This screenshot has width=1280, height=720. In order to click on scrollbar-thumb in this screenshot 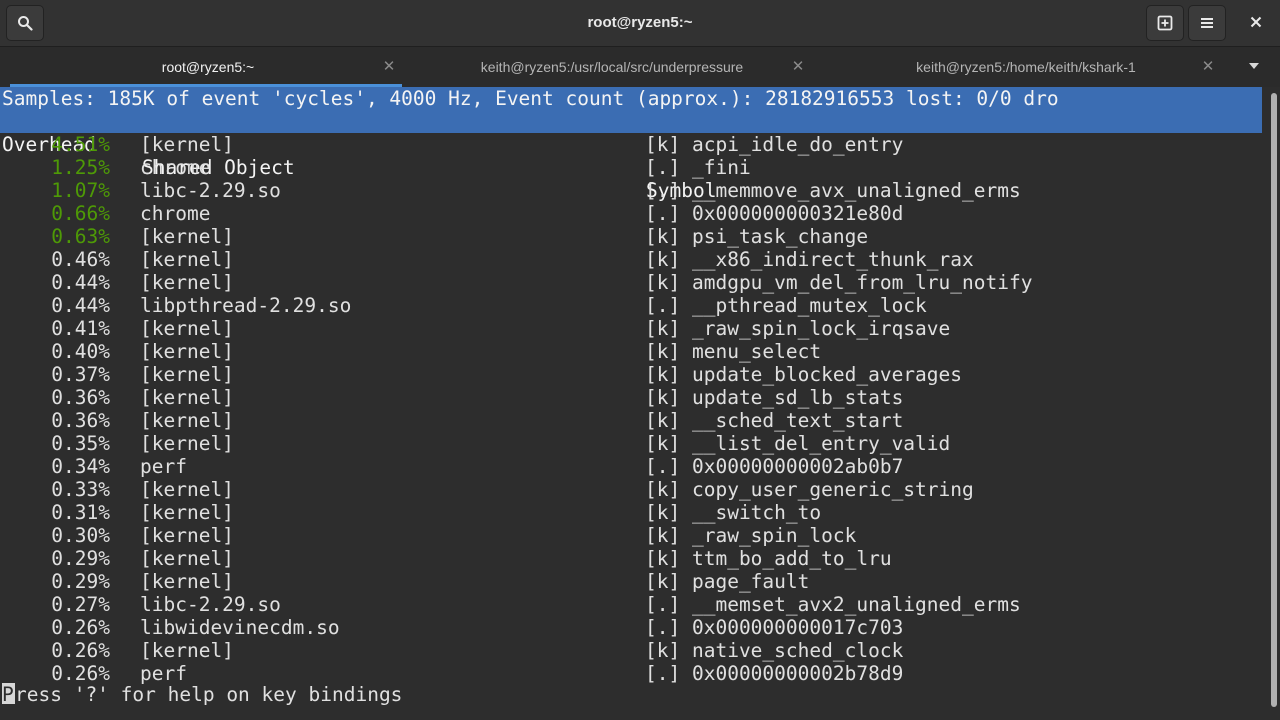, I will do `click(1274, 400)`.